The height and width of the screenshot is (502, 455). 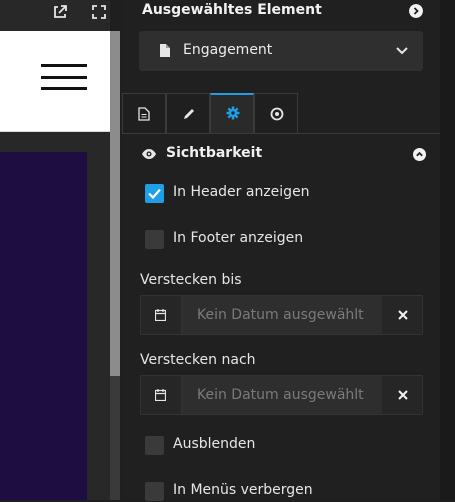 What do you see at coordinates (154, 491) in the screenshot?
I see `hide-in-menus-checkbox` at bounding box center [154, 491].